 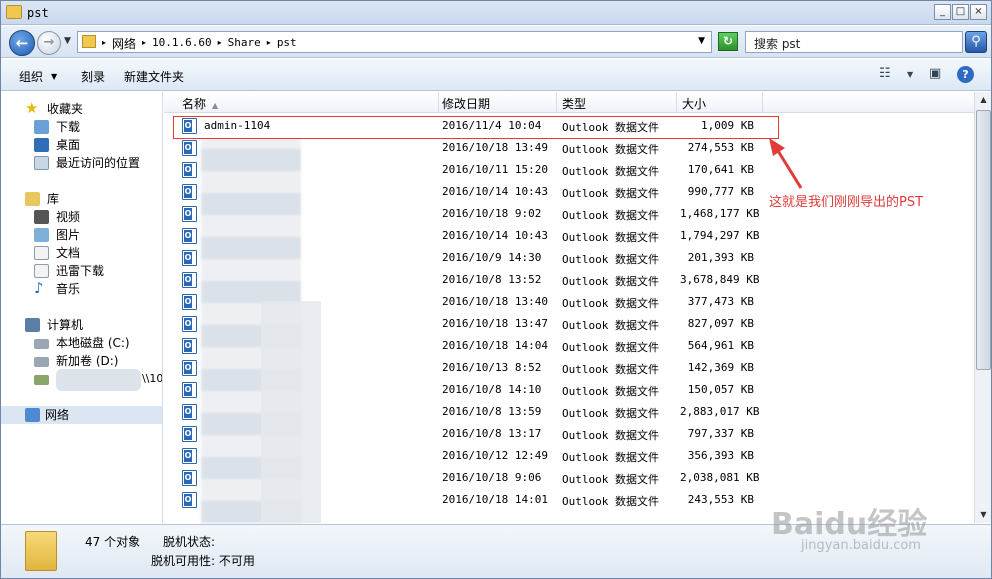 I want to click on scroll-down-icon: ▼, so click(x=983, y=515).